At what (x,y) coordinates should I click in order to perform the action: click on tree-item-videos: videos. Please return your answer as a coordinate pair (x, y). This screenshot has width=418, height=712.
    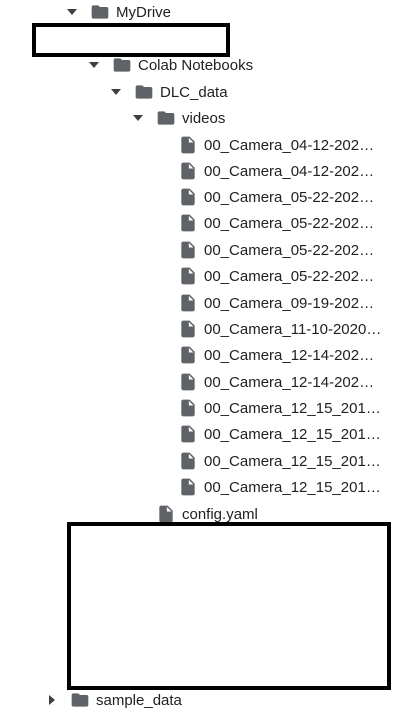
    Looking at the image, I should click on (177, 118).